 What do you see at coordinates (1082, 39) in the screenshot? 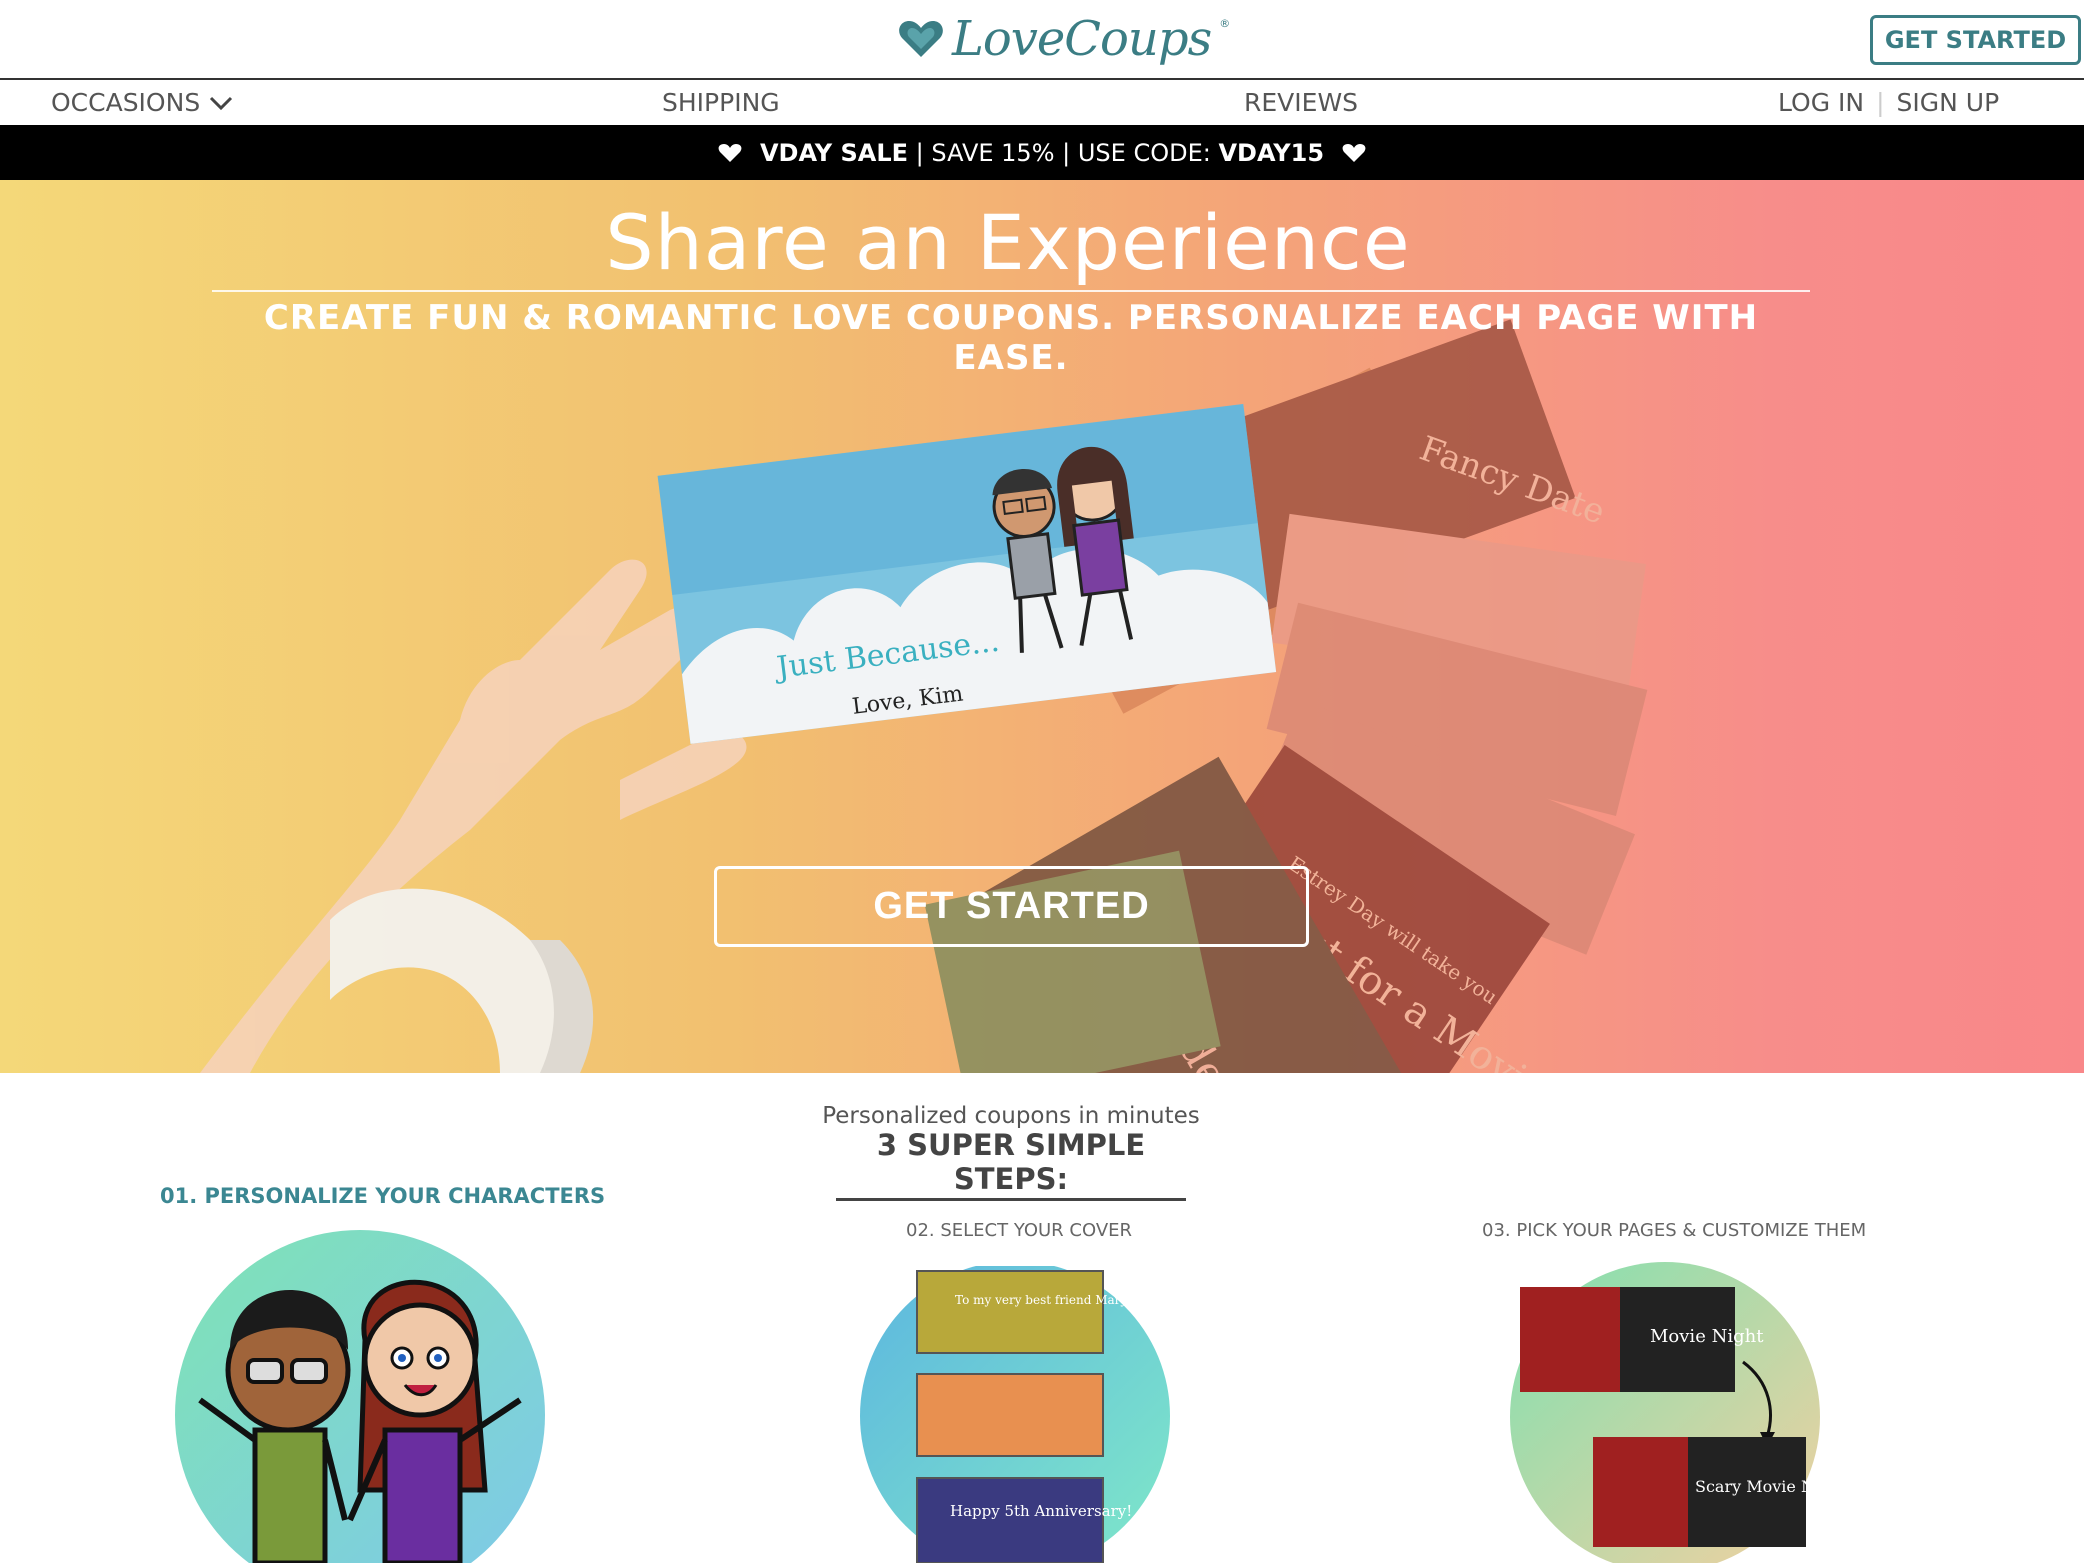
I see `logo-text: LoveCoups` at bounding box center [1082, 39].